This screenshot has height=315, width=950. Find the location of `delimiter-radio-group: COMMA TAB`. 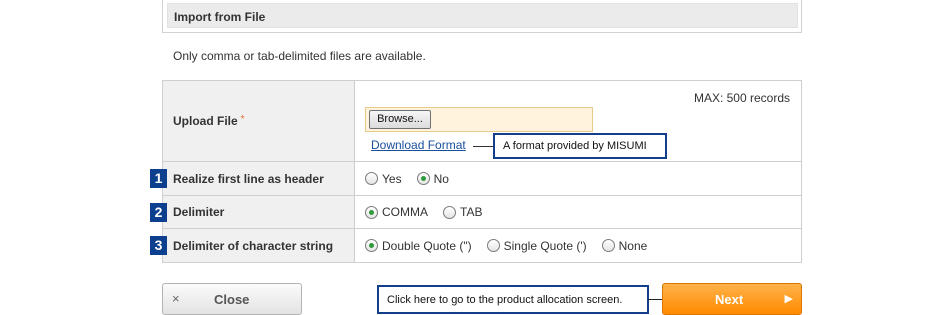

delimiter-radio-group: COMMA TAB is located at coordinates (583, 212).